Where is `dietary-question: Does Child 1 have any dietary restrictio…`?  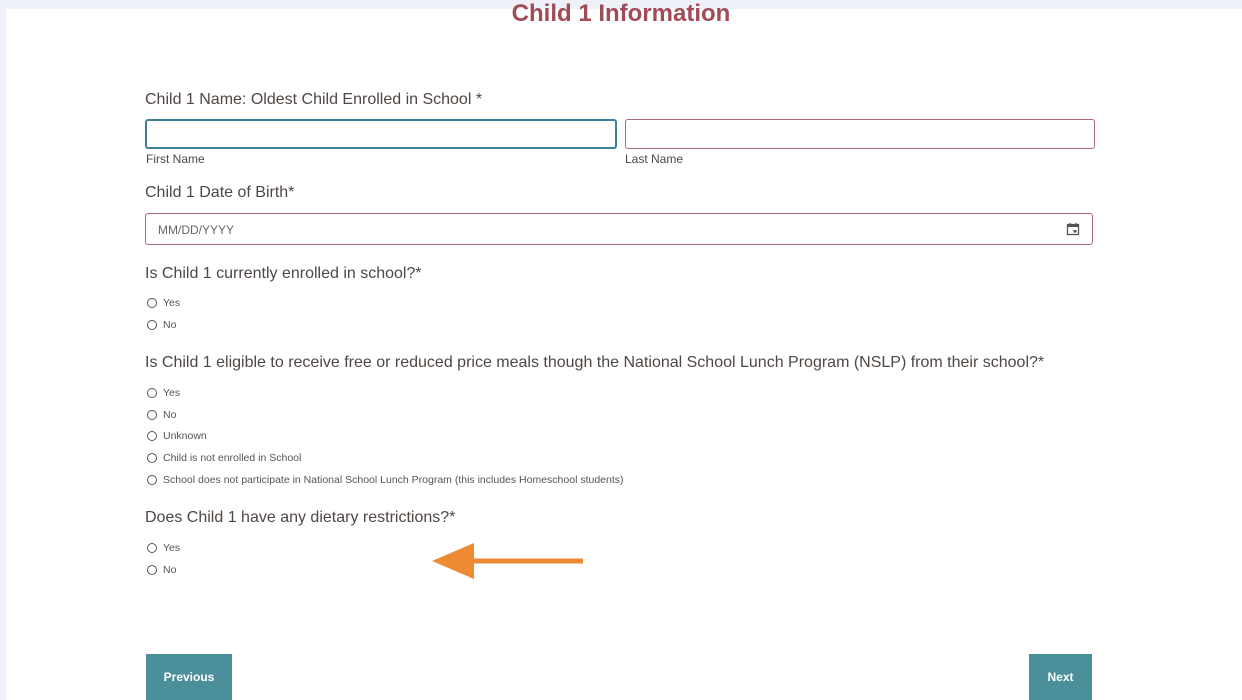
dietary-question: Does Child 1 have any dietary restrictio… is located at coordinates (300, 517).